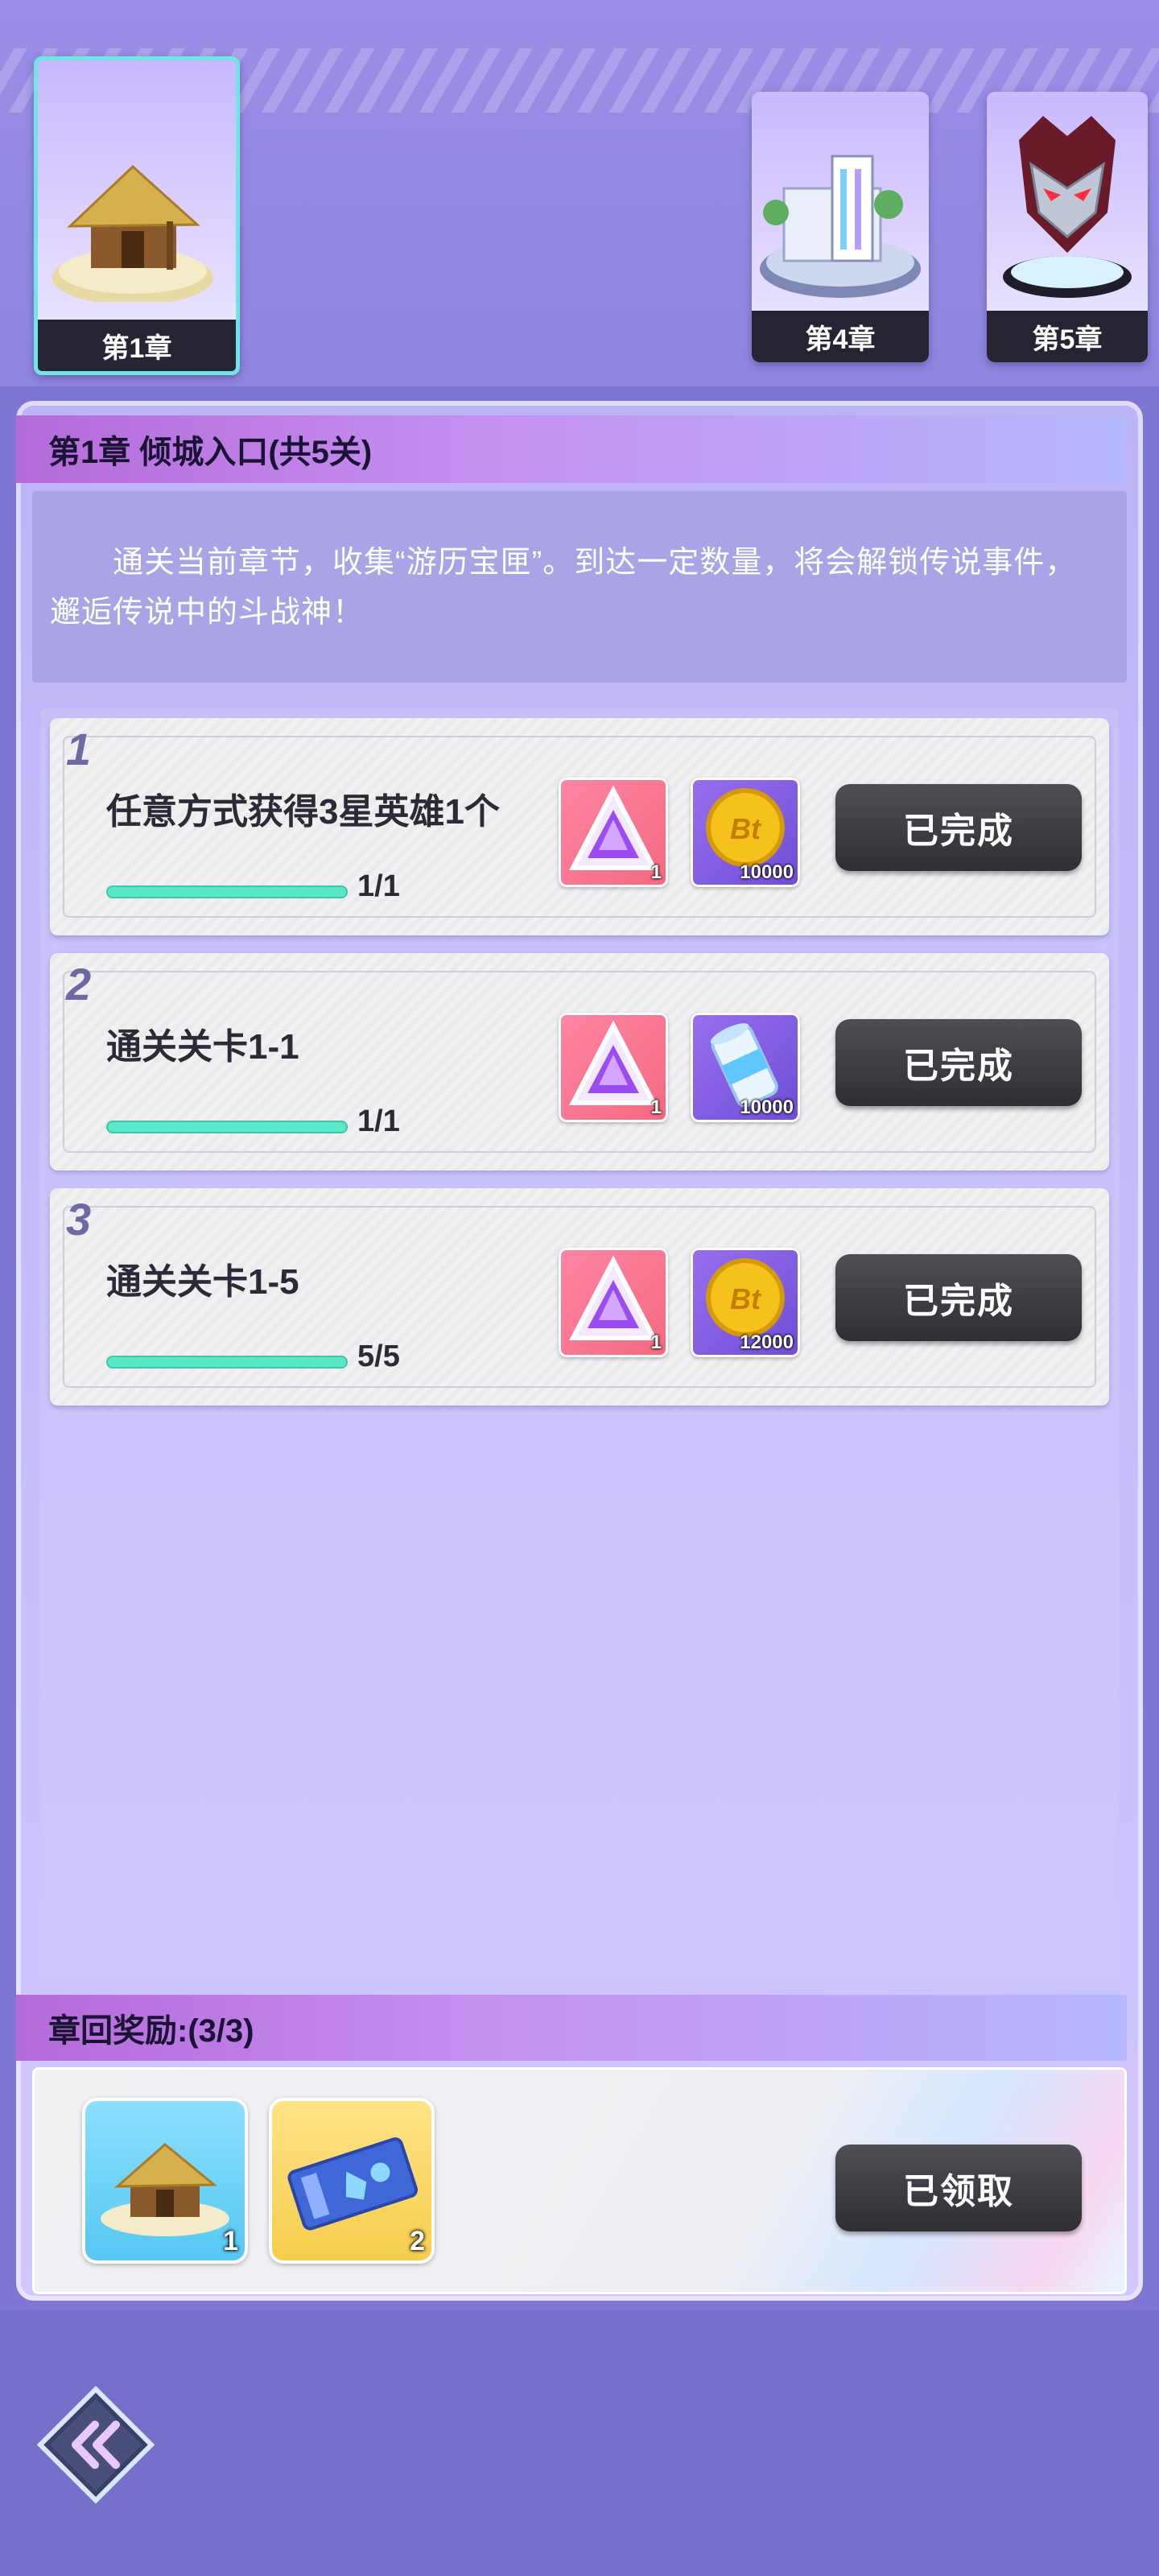 The image size is (1159, 2576). Describe the element at coordinates (579, 2443) in the screenshot. I see `bottom-bar` at that location.